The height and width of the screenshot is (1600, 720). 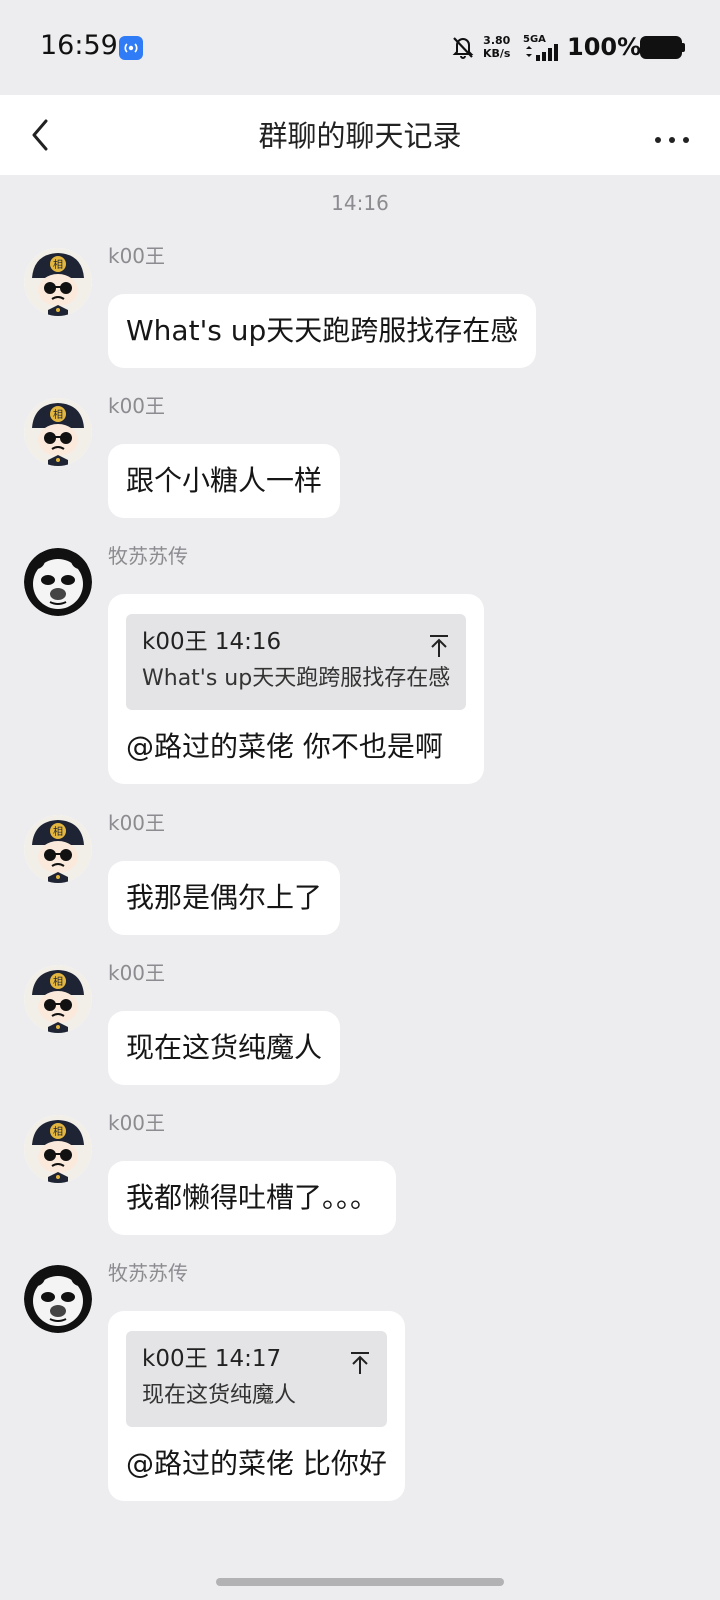 I want to click on hotspot-icon, so click(x=131, y=48).